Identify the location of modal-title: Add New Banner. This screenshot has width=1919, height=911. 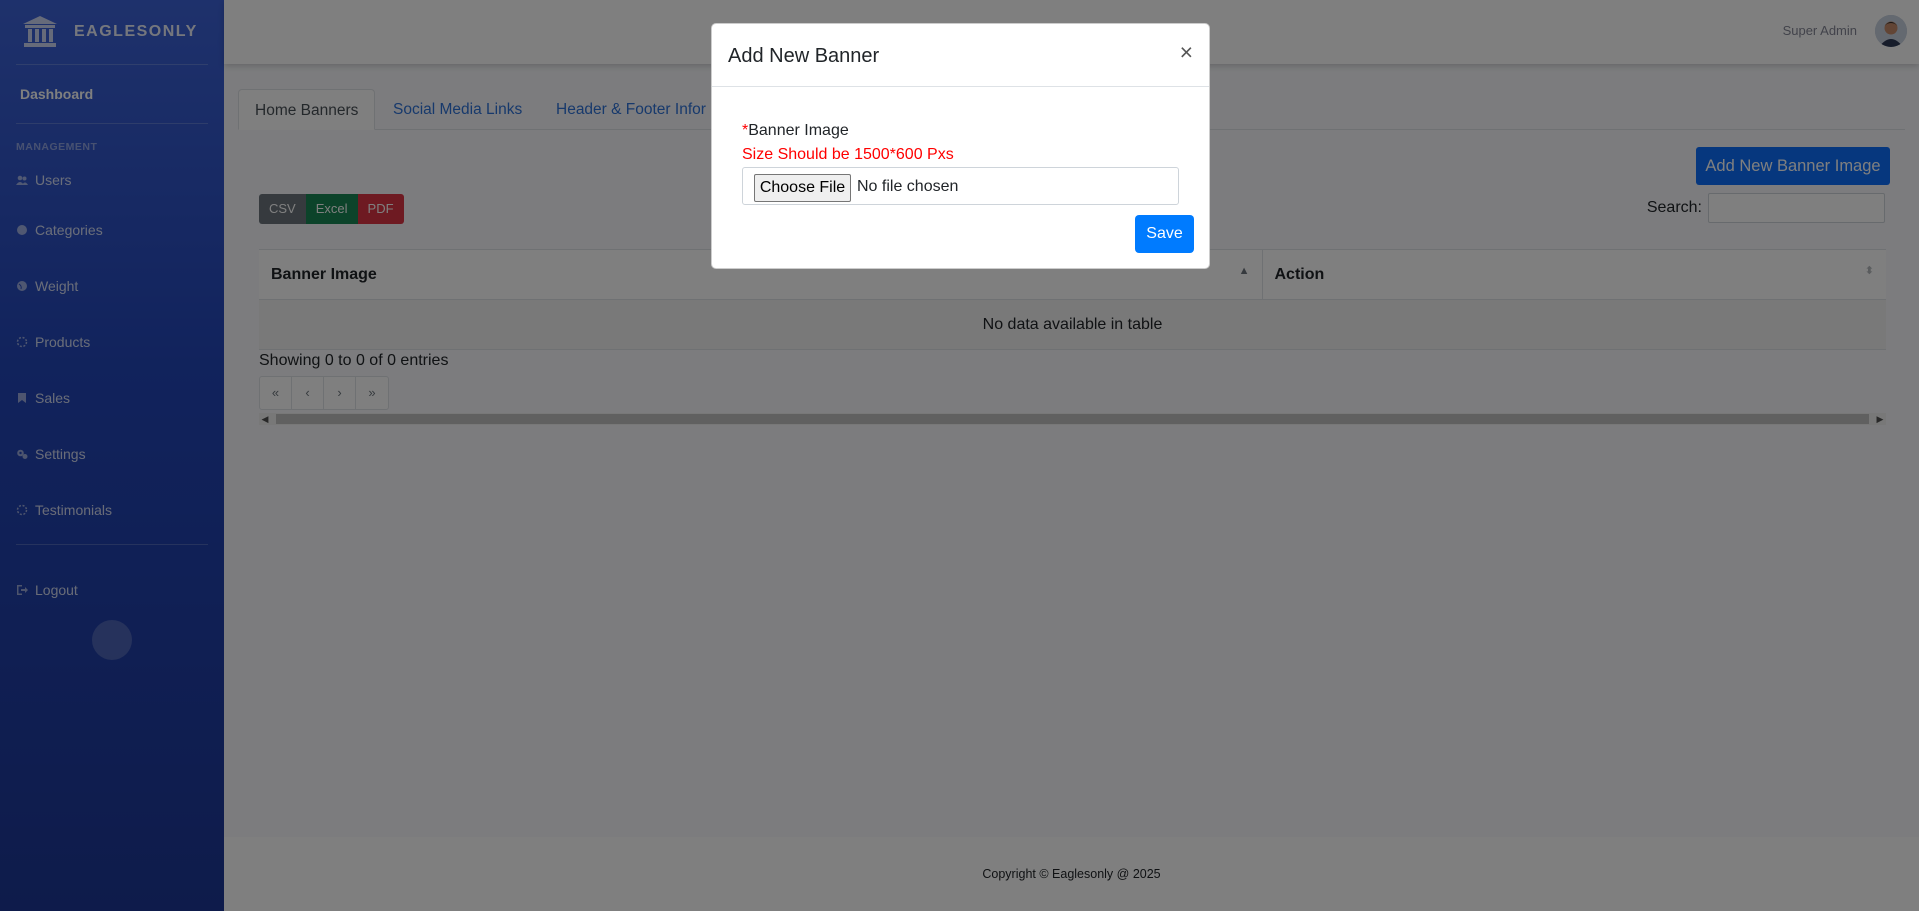
(804, 56).